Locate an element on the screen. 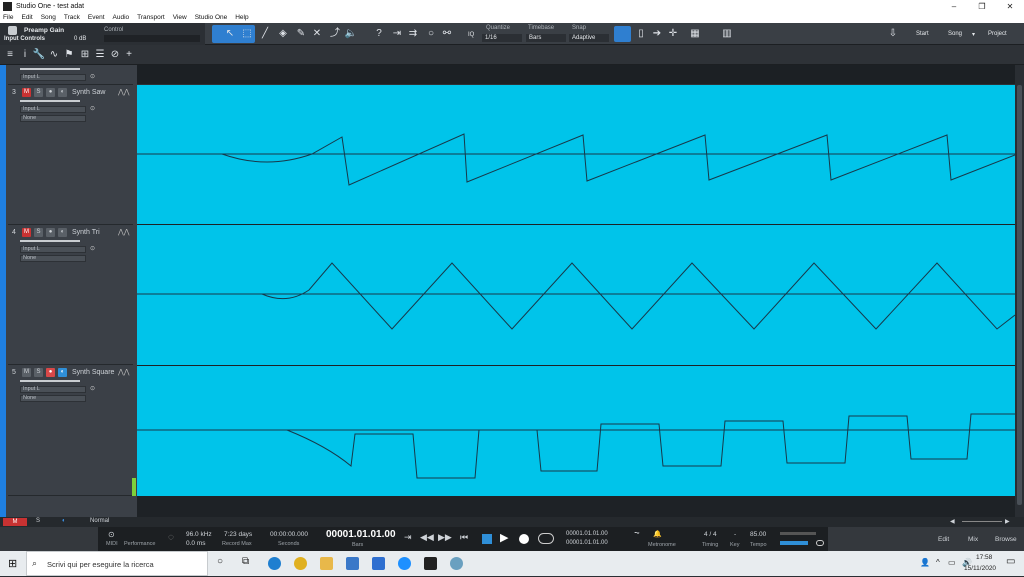  arrow-tool-icon: ↖ is located at coordinates (230, 34).